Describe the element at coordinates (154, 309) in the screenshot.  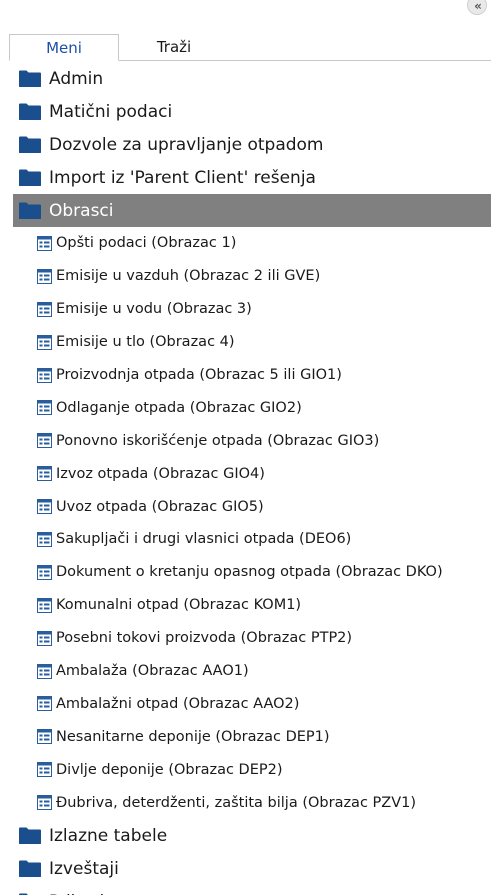
I see `form-item-label: Emisije u vodu (Obrazac 3)` at that location.